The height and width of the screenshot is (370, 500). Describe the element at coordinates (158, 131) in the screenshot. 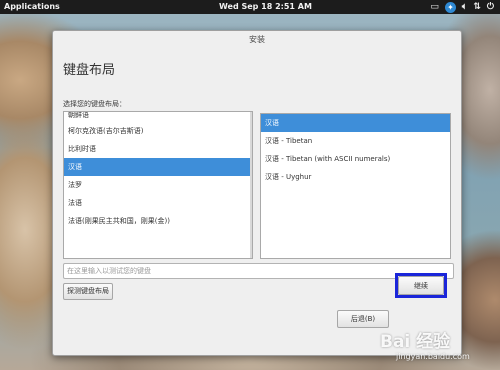

I see `layout-list-item: 柯尔克孜语(吉尔吉斯语)` at that location.